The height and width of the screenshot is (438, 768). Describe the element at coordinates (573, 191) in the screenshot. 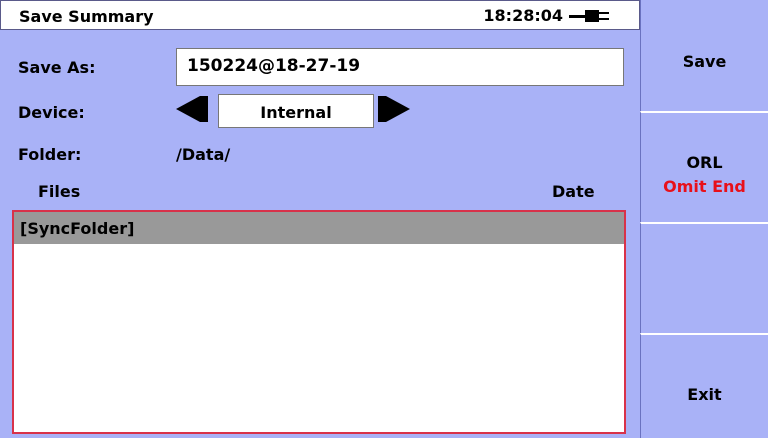

I see `date-column-header: Date` at that location.